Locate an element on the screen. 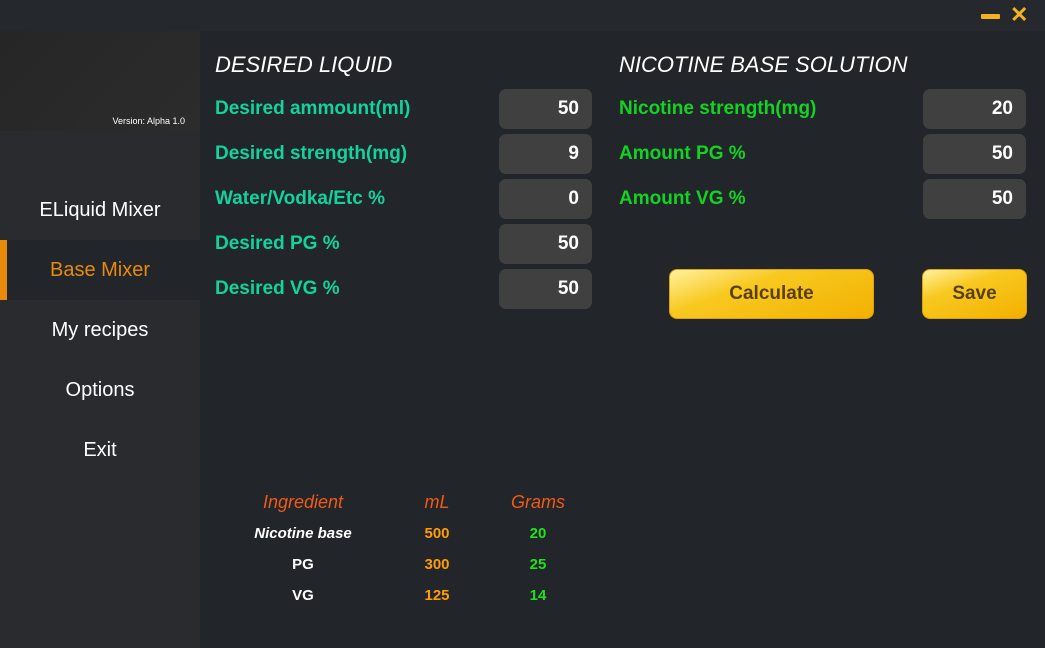 The height and width of the screenshot is (648, 1045). amount-vg-label: Amount VG % is located at coordinates (682, 198).